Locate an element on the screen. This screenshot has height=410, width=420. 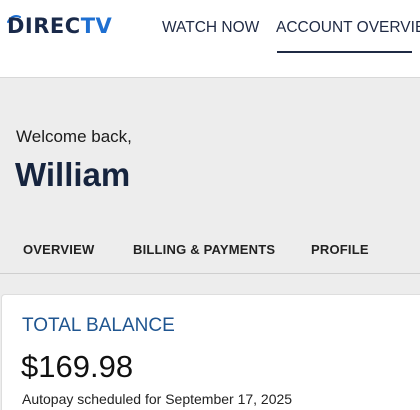
tab-profile: PROFILE is located at coordinates (340, 250).